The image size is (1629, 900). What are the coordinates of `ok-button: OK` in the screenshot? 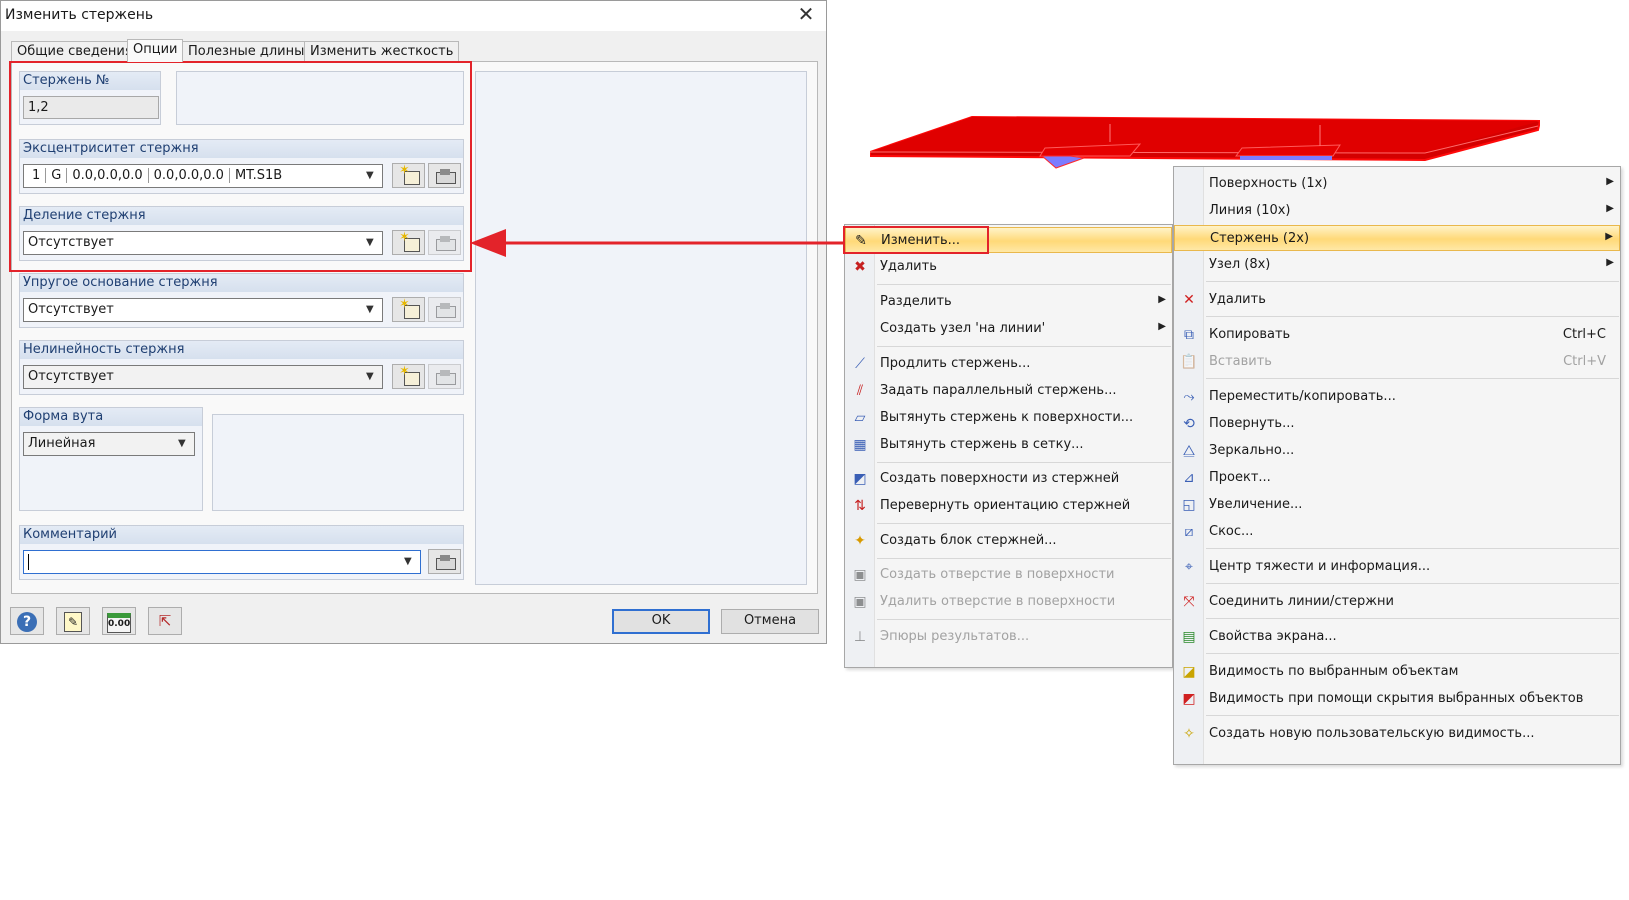 It's located at (661, 621).